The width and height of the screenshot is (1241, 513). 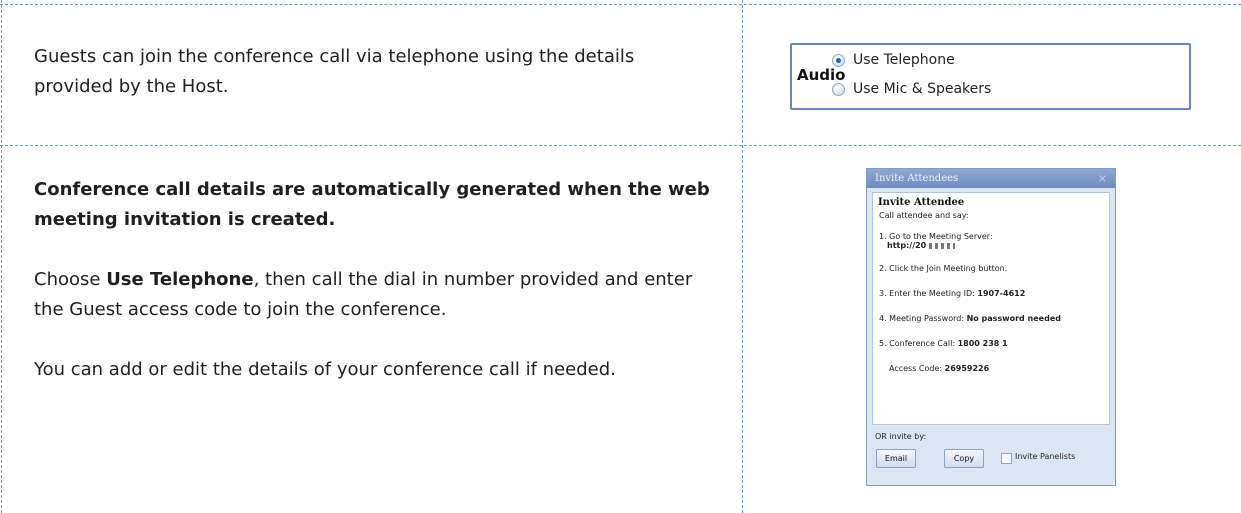 I want to click on use-telephone-option: Use Telephone, so click(x=893, y=60).